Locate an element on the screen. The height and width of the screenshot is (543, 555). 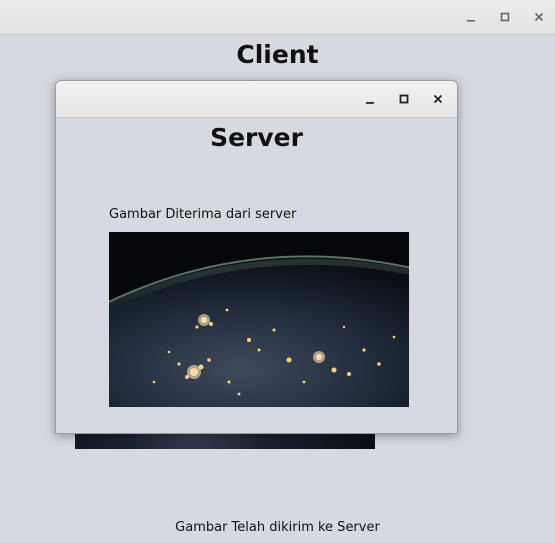
client-title: Client is located at coordinates (277, 54).